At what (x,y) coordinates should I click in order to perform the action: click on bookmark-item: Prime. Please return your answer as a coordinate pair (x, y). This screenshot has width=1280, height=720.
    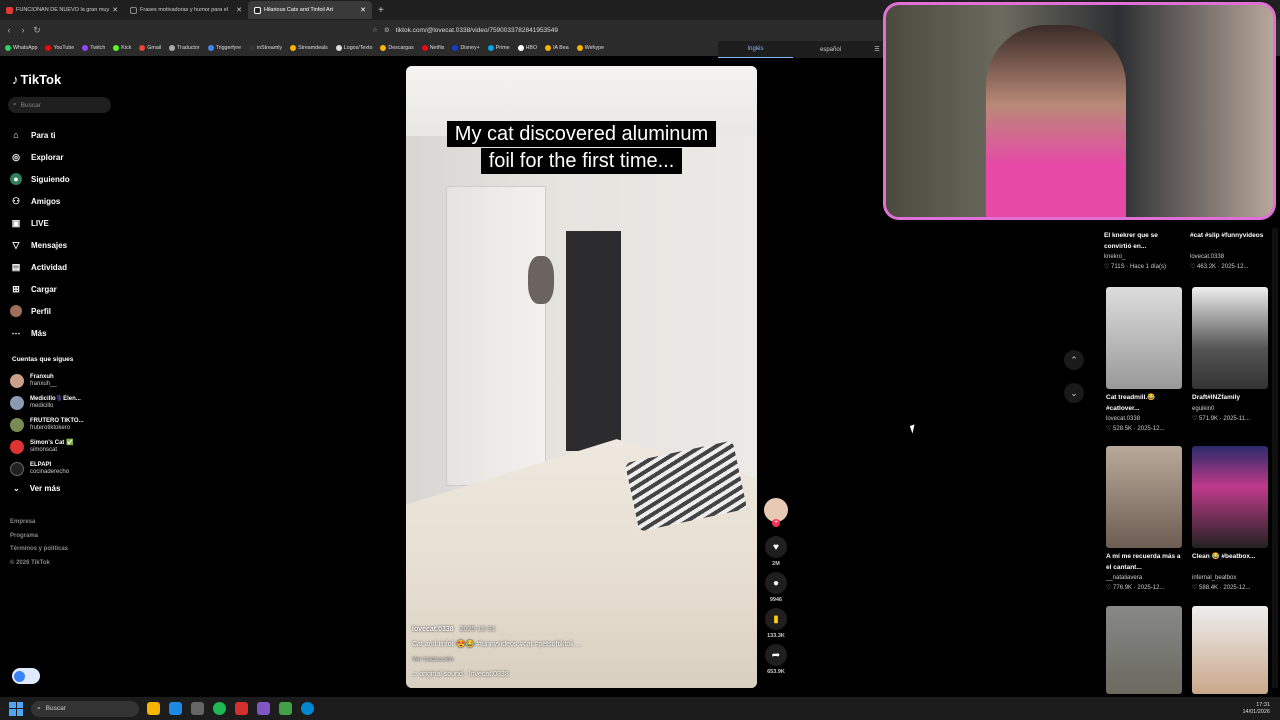
    Looking at the image, I should click on (498, 48).